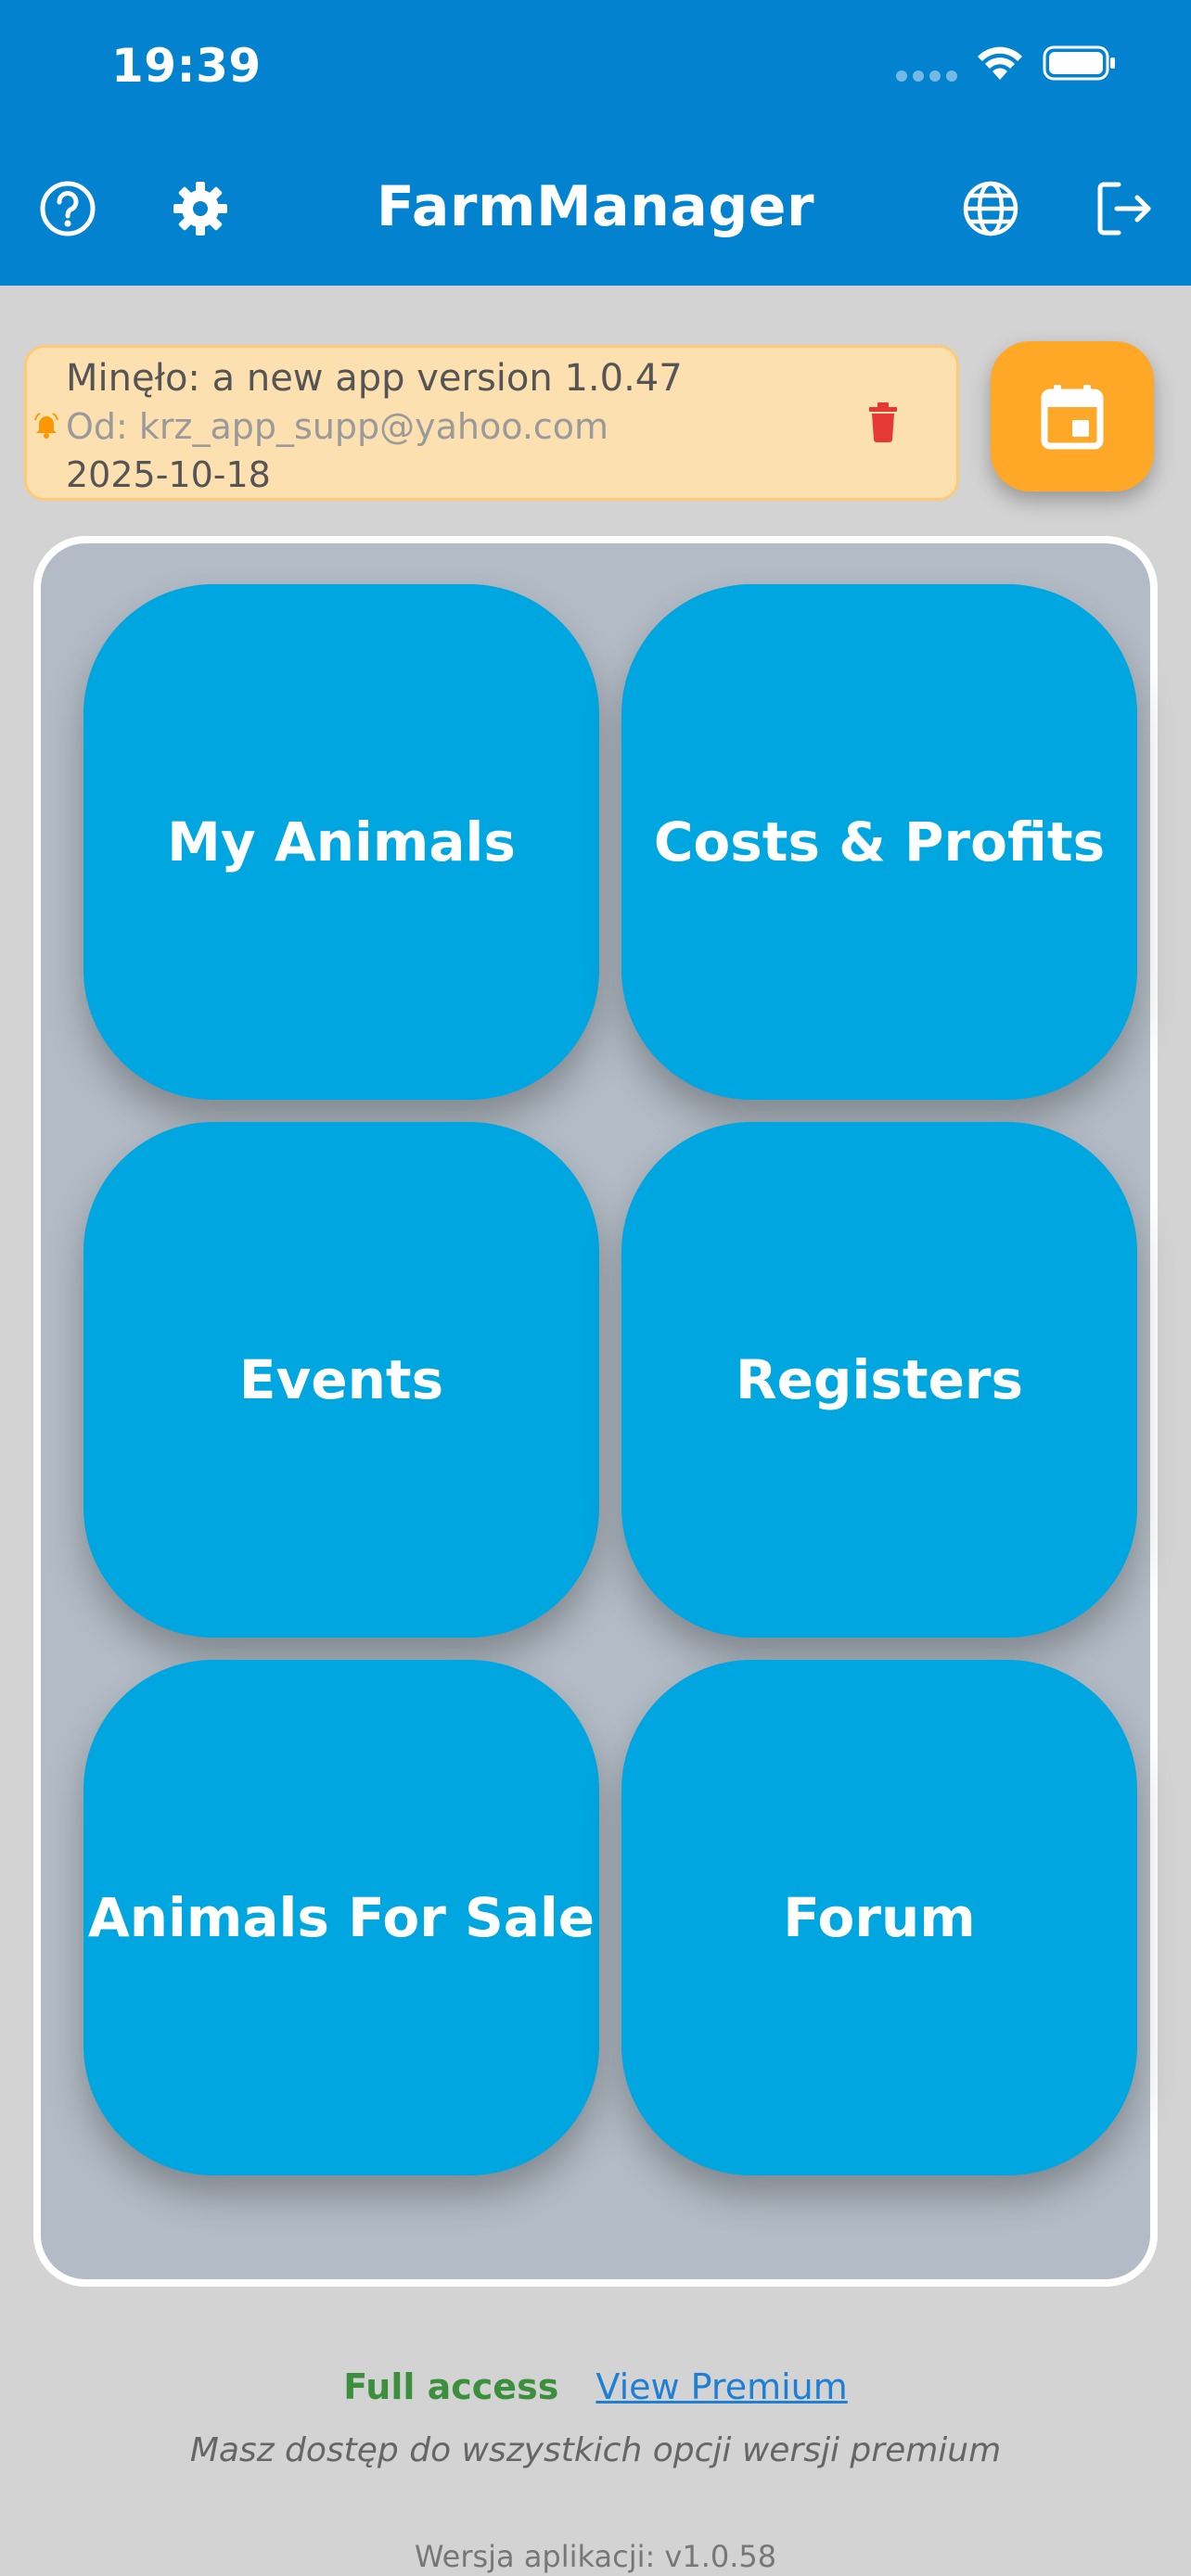 The width and height of the screenshot is (1191, 2576). I want to click on events-tile: Events, so click(341, 1380).